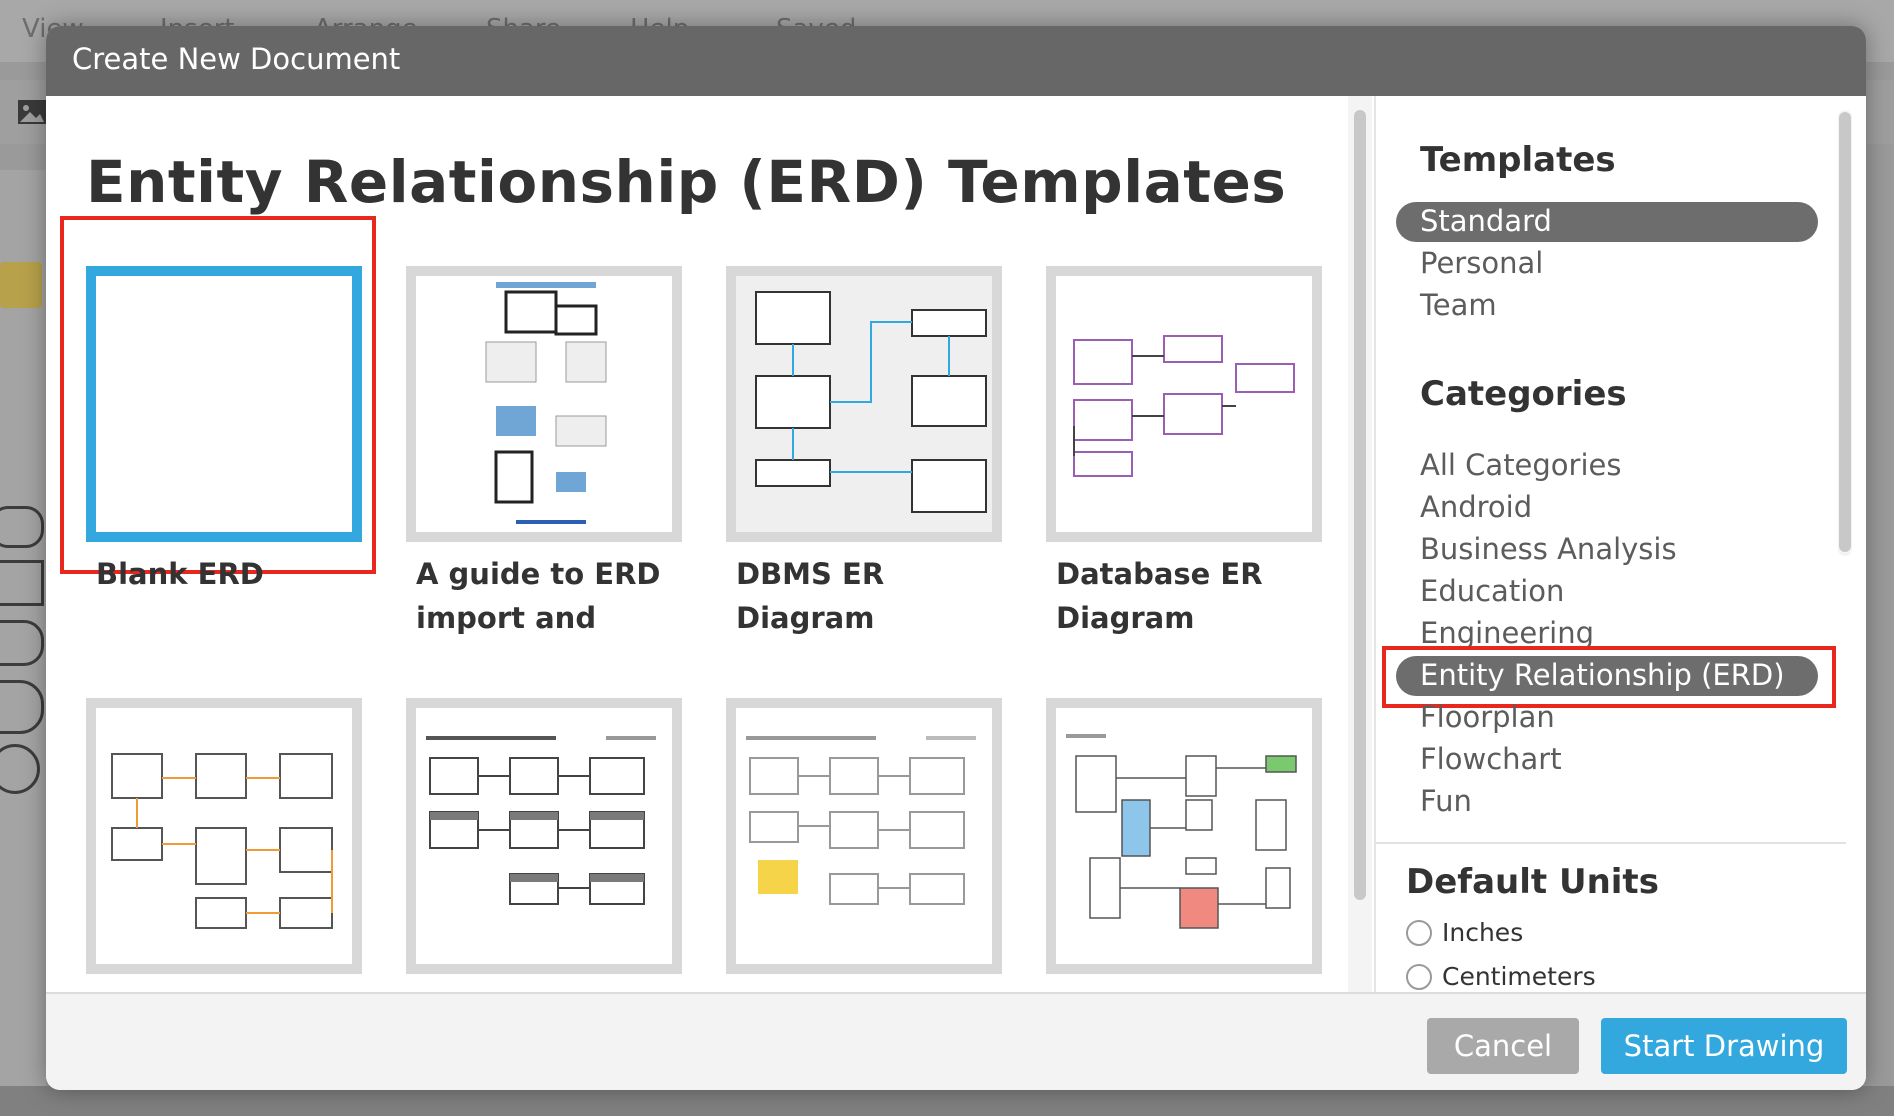 The image size is (1894, 1116). What do you see at coordinates (22, 707) in the screenshot?
I see `shape-half-circle-icon` at bounding box center [22, 707].